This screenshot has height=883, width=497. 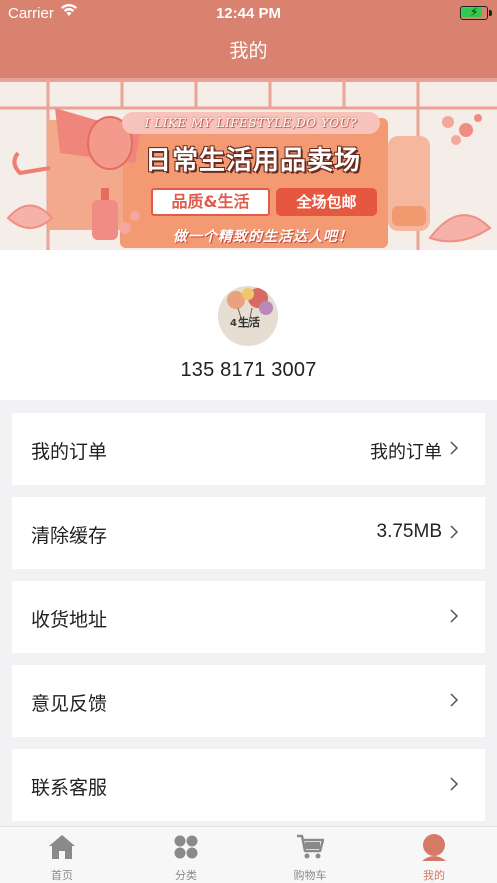 I want to click on home-icon, so click(x=62, y=847).